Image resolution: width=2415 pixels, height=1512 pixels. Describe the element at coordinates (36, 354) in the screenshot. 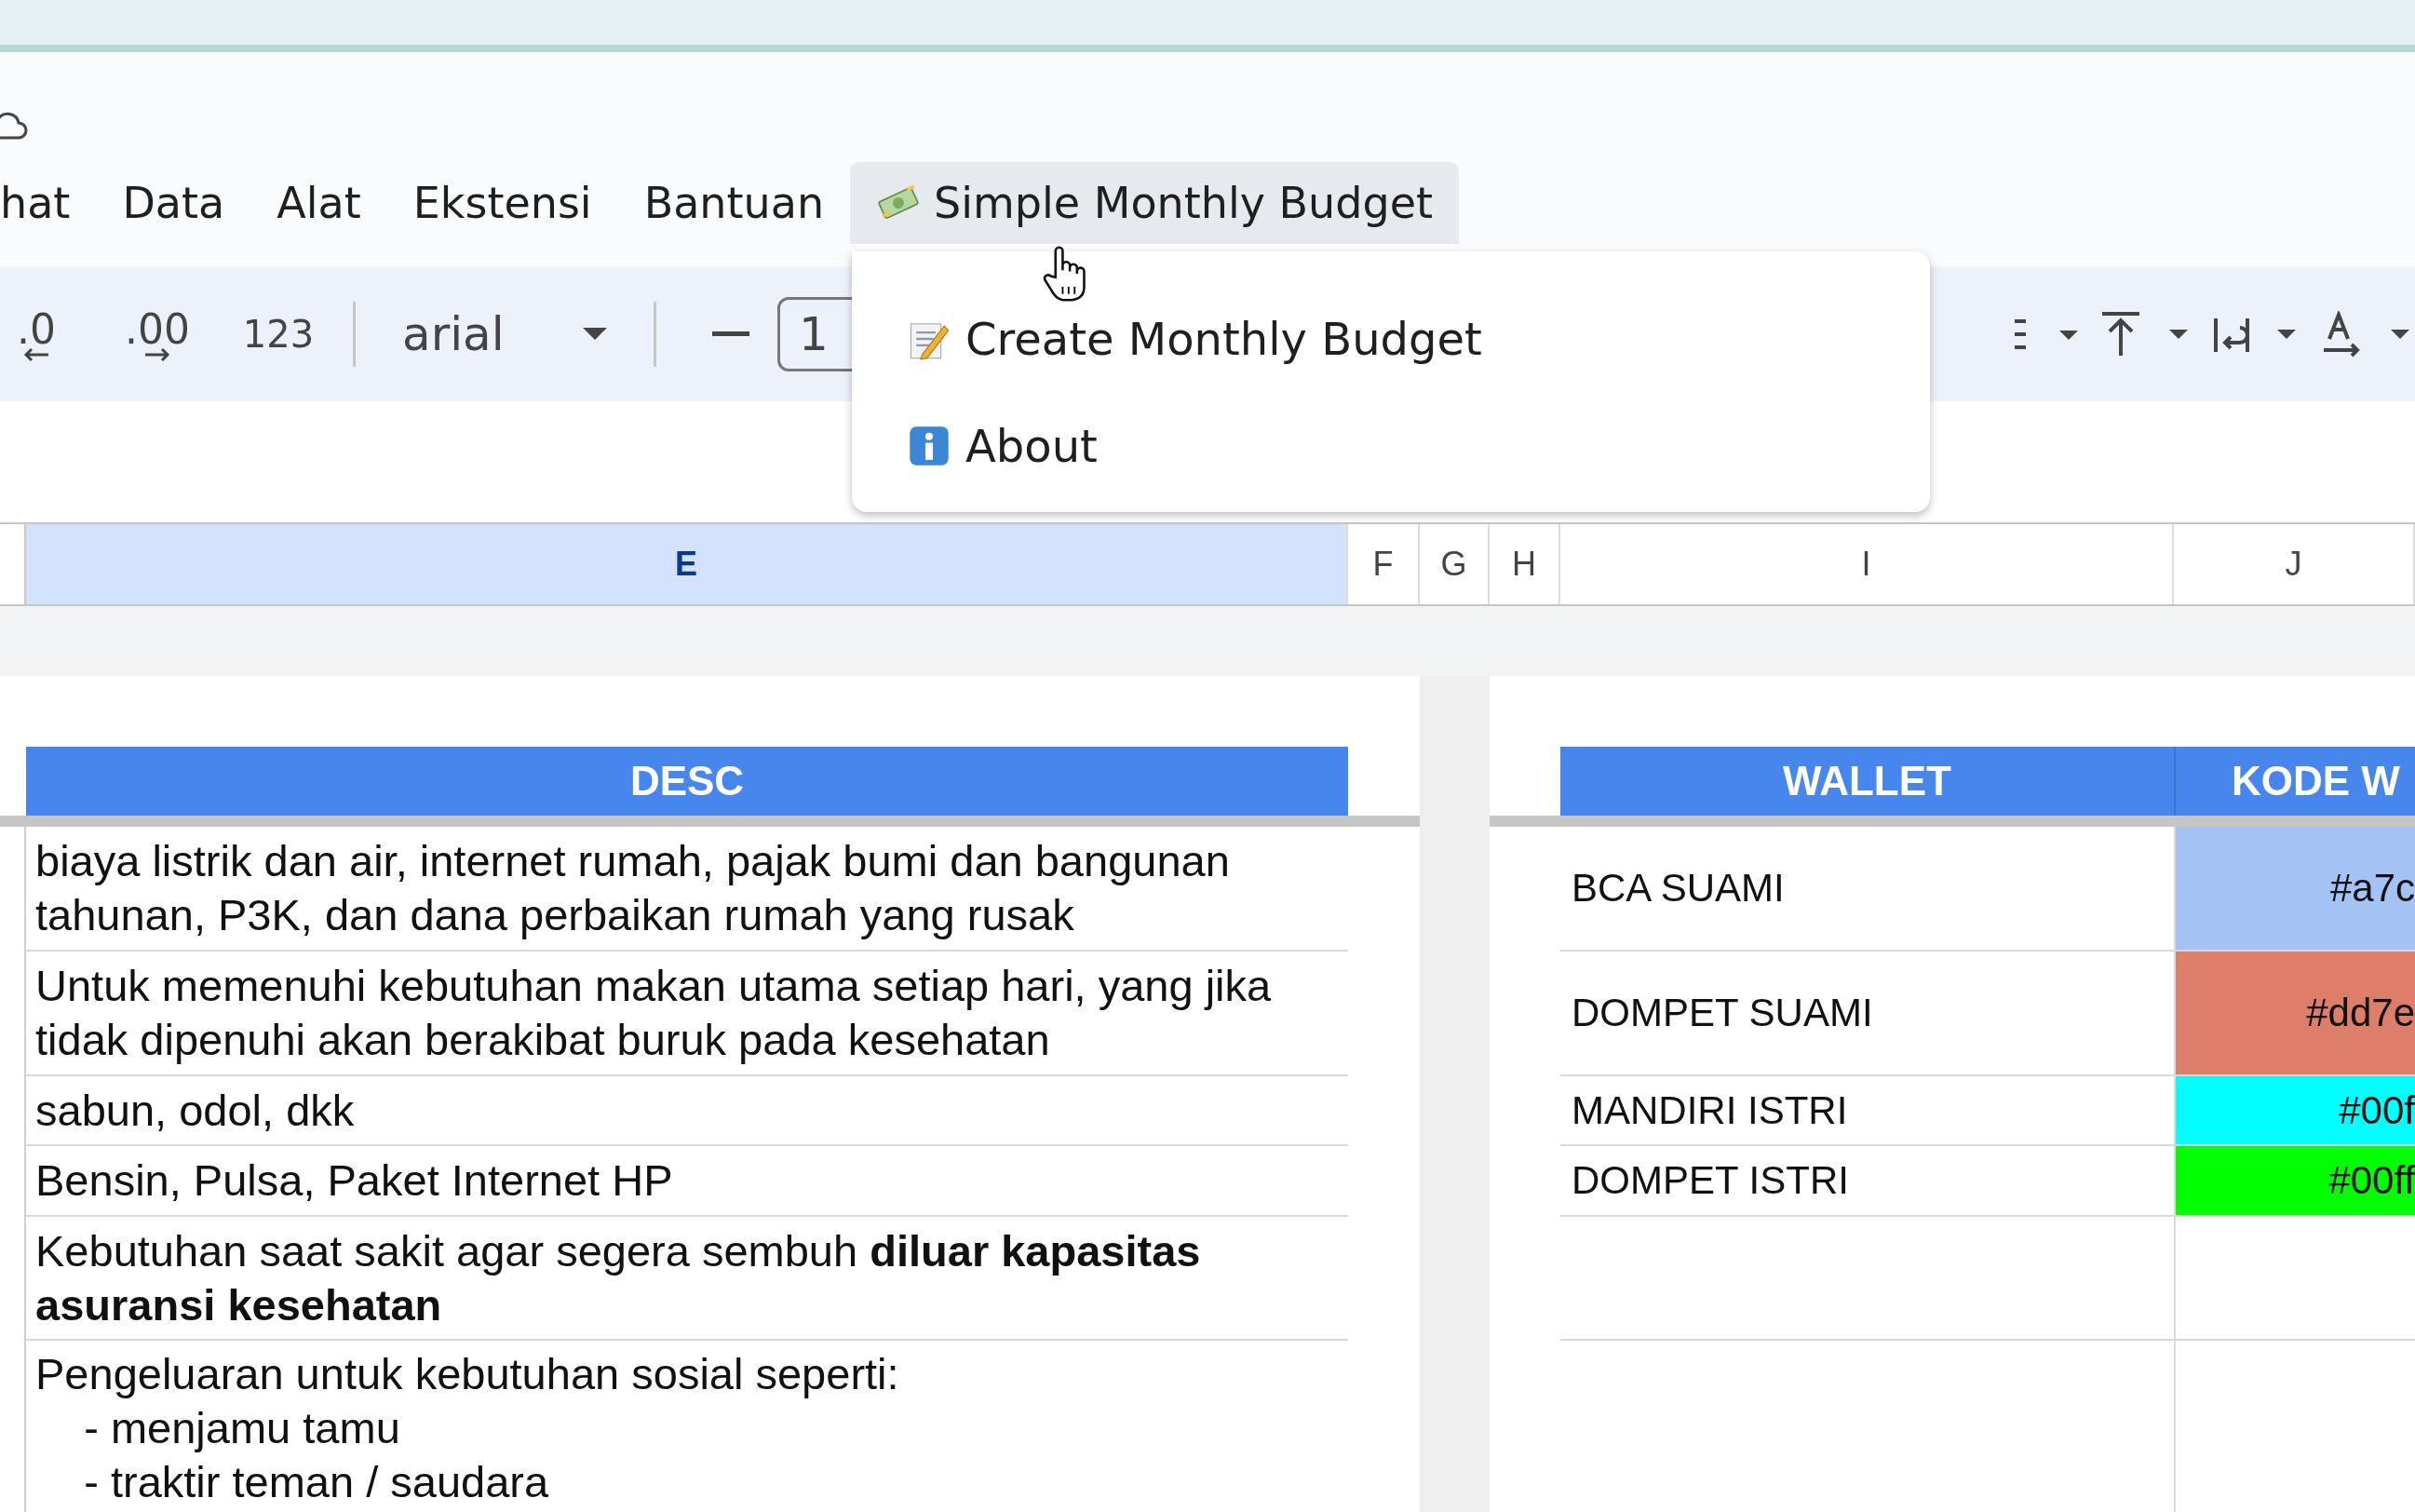

I see `left-arrow-icon` at that location.